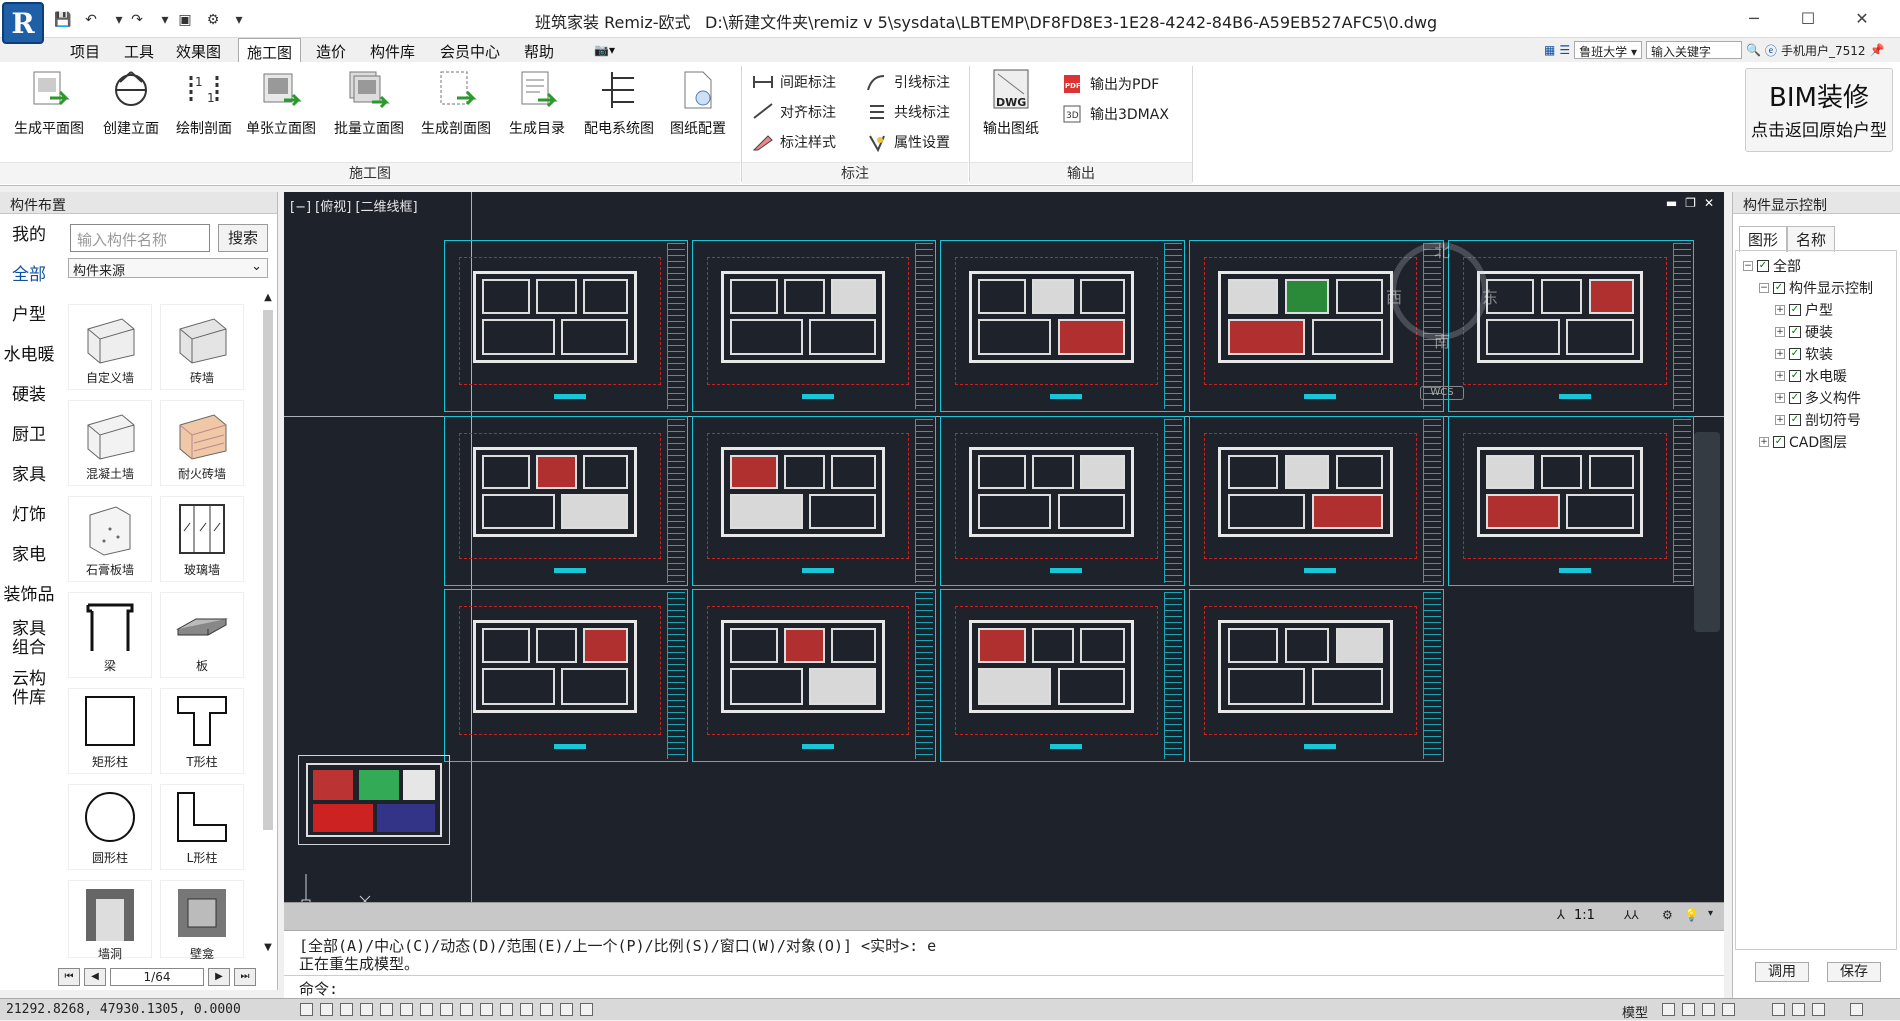 The height and width of the screenshot is (1021, 1900). What do you see at coordinates (137, 20) in the screenshot?
I see `redo-icon: ↷` at bounding box center [137, 20].